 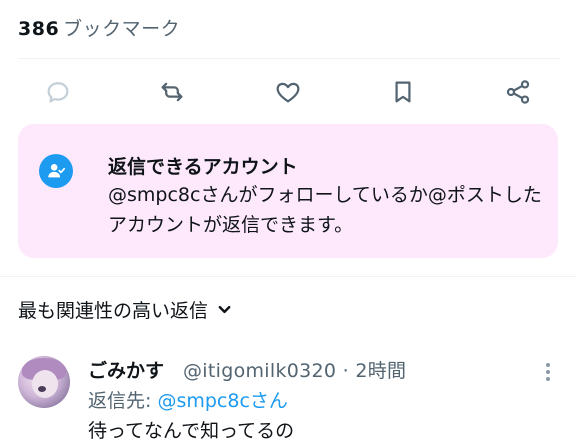 What do you see at coordinates (325, 210) in the screenshot?
I see `notice-body: @smpc8cさんがフォローしているか@ポストしたアカウントが返信できます。` at bounding box center [325, 210].